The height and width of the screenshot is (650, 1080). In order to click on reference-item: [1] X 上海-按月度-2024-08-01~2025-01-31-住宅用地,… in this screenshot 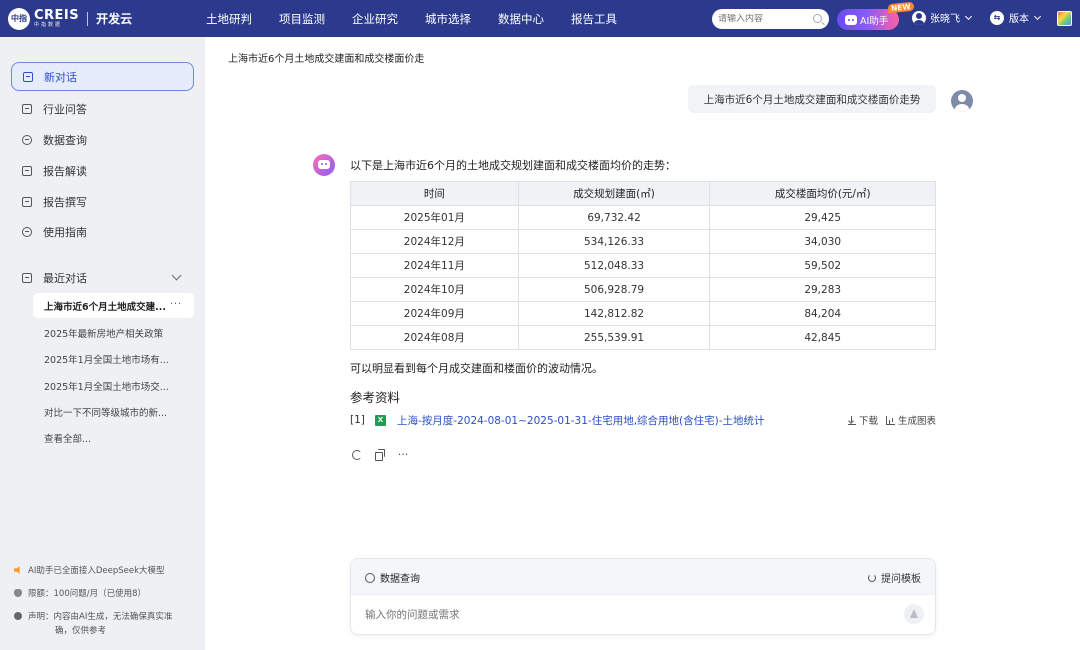, I will do `click(643, 420)`.